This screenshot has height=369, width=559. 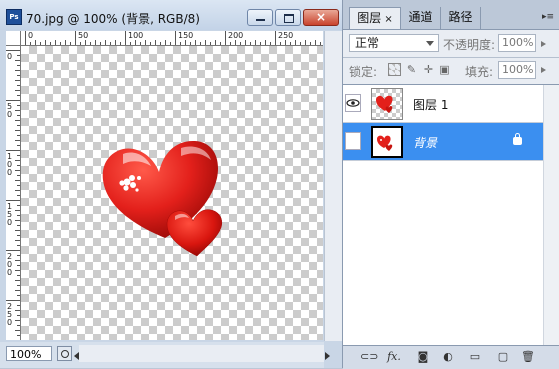 I want to click on ruler-label: 250, so click(x=286, y=35).